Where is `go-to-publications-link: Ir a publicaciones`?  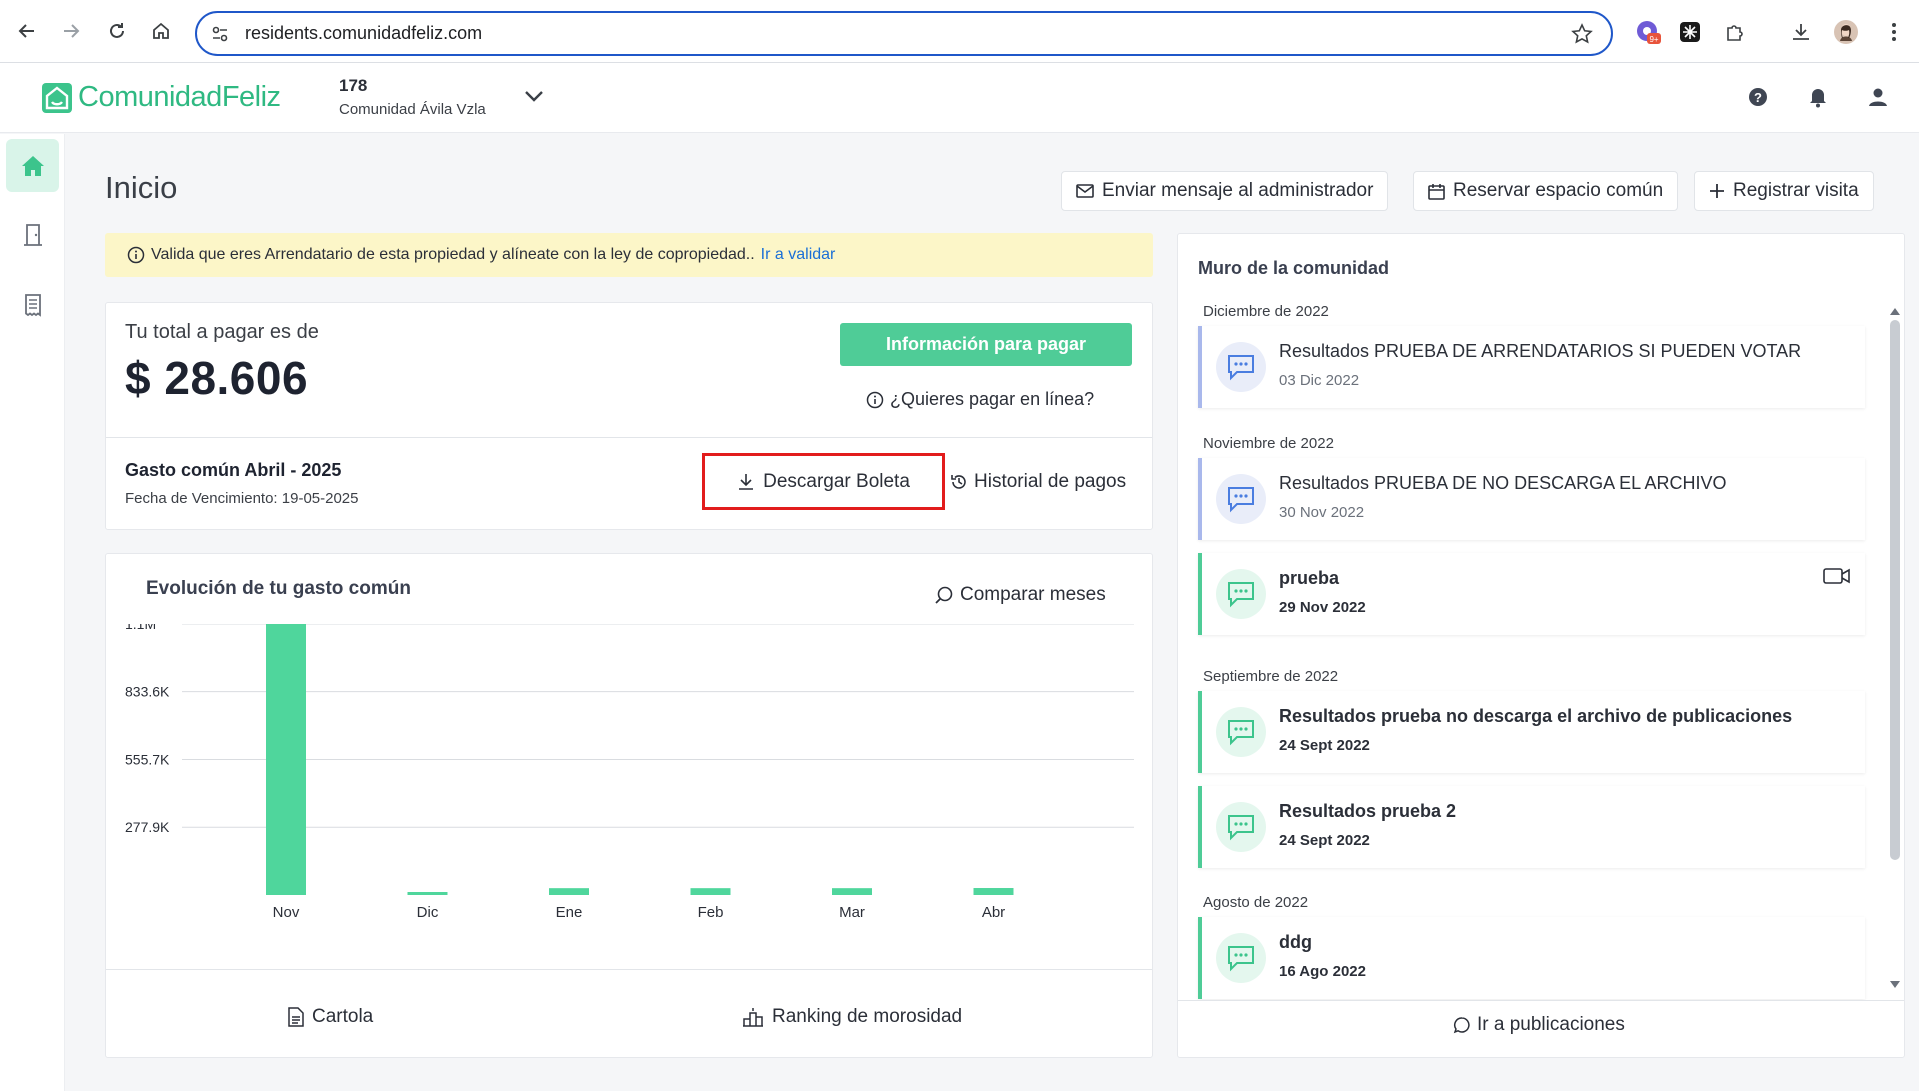
go-to-publications-link: Ir a publicaciones is located at coordinates (1539, 1025).